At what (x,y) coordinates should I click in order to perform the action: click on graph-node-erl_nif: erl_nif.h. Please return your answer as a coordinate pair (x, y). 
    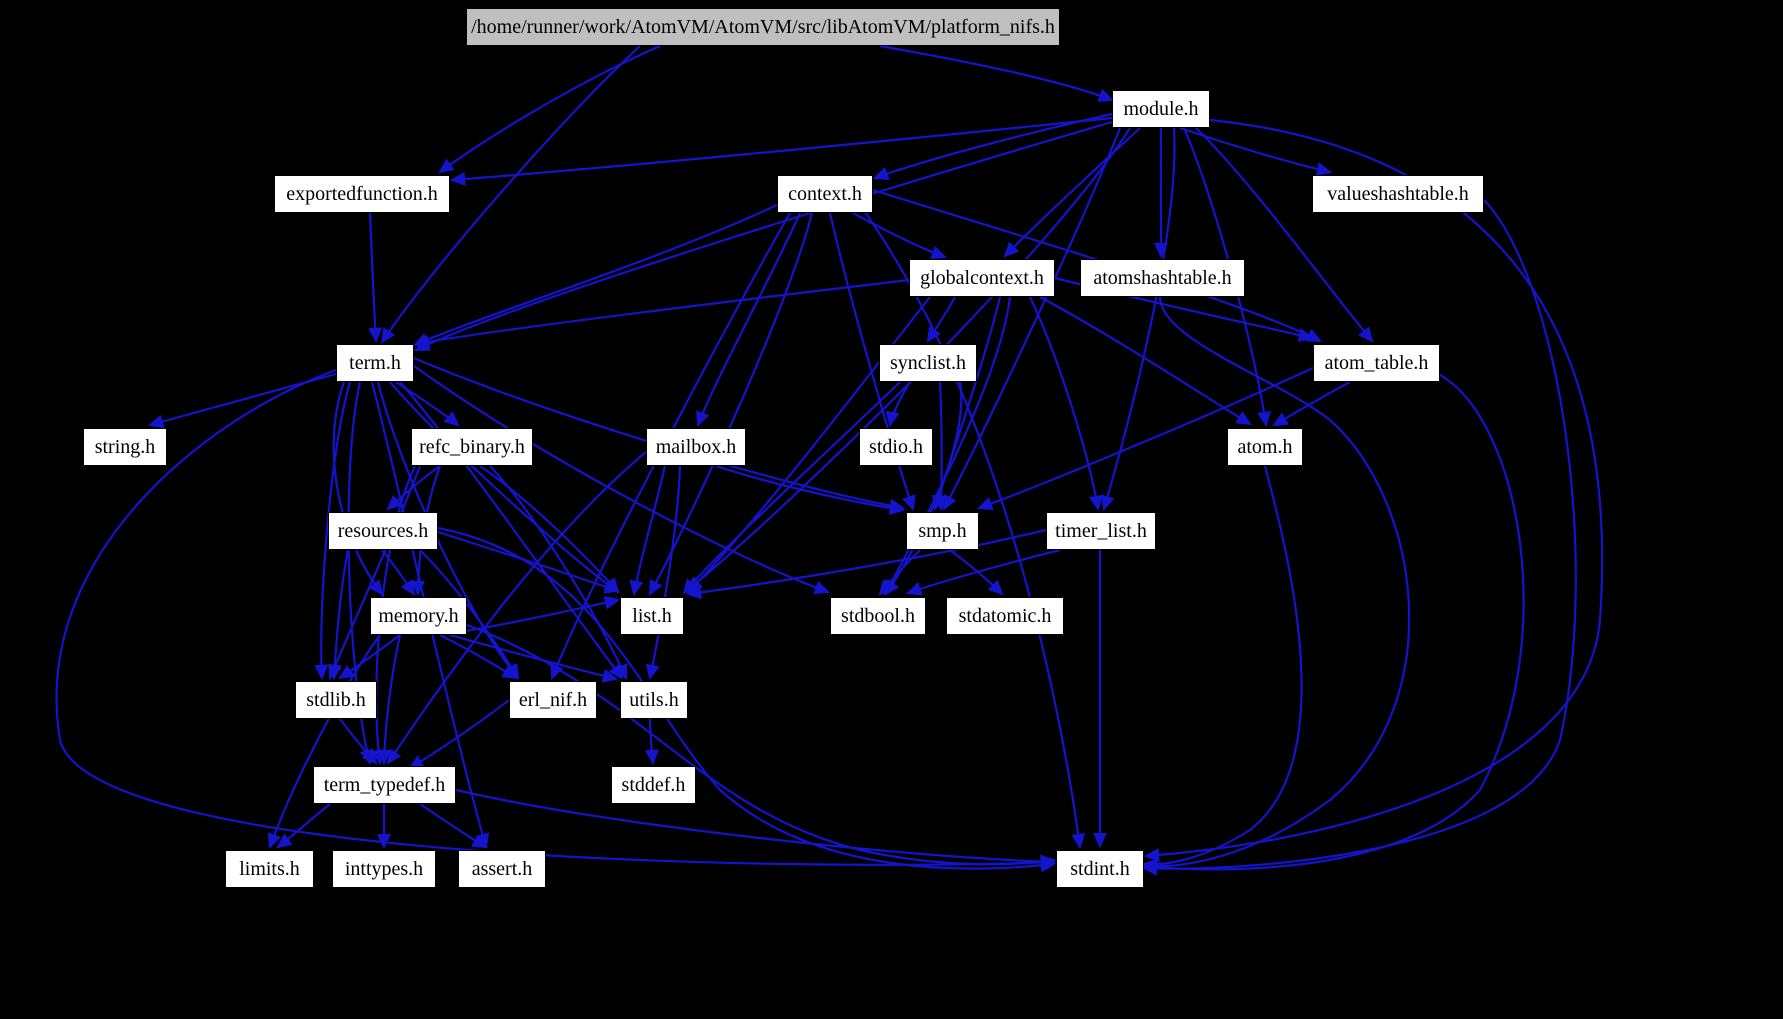
    Looking at the image, I should click on (553, 700).